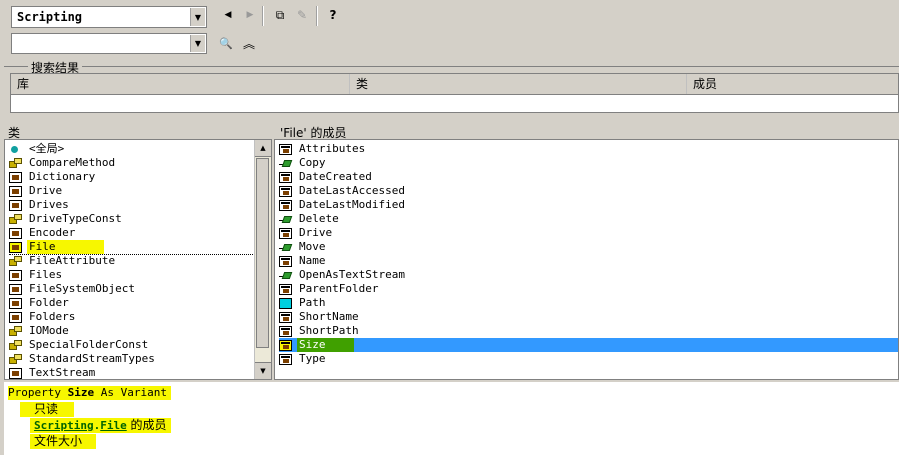  I want to click on copy-button: ⧉, so click(280, 15).